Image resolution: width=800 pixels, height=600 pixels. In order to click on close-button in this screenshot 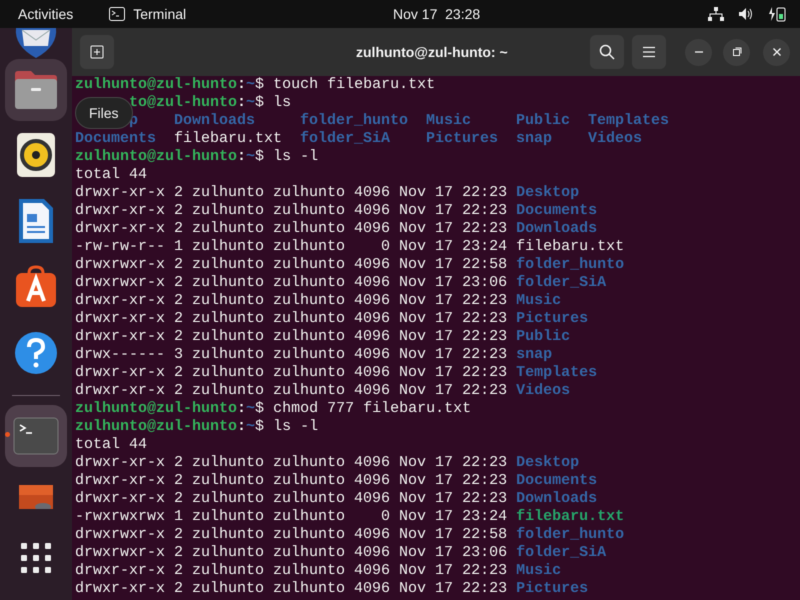, I will do `click(776, 52)`.